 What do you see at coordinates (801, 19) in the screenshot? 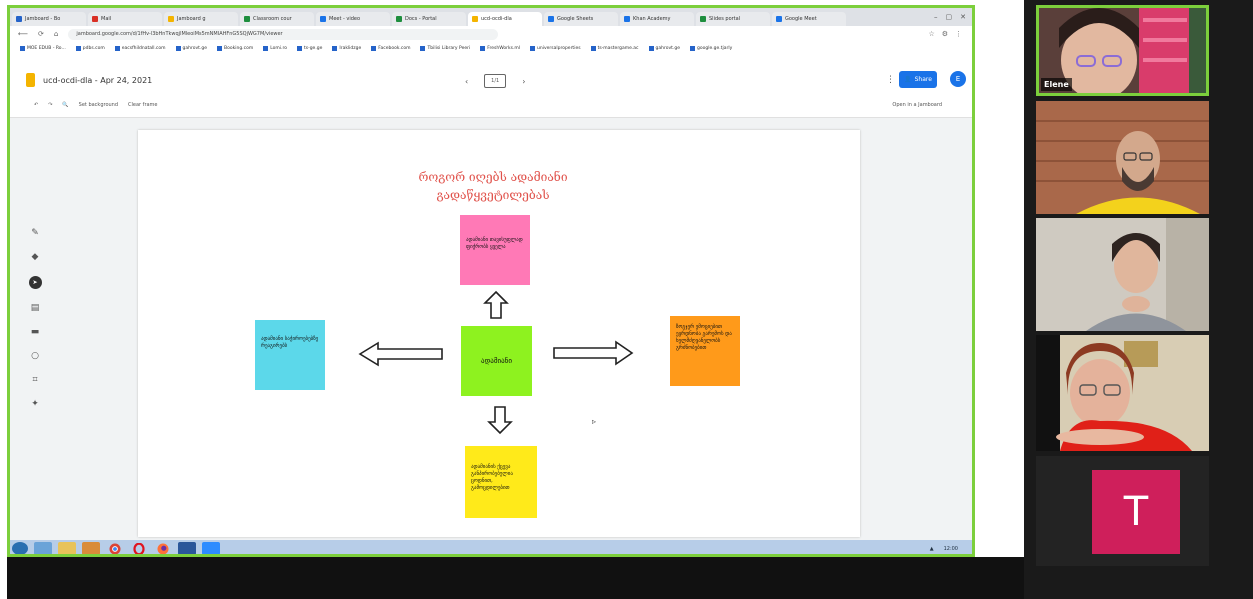
I see `tab-label: Google Meet` at bounding box center [801, 19].